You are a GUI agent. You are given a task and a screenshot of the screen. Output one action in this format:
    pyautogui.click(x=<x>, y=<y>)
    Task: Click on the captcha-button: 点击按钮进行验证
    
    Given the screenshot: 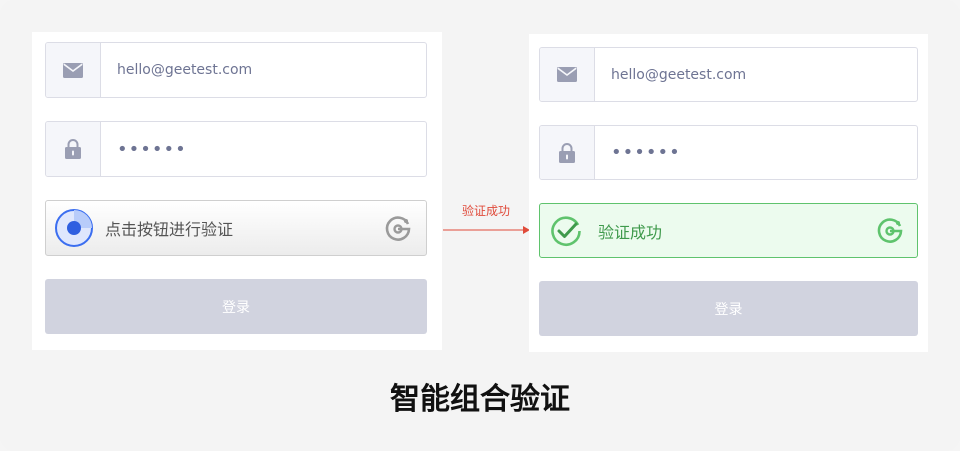 What is the action you would take?
    pyautogui.click(x=236, y=228)
    